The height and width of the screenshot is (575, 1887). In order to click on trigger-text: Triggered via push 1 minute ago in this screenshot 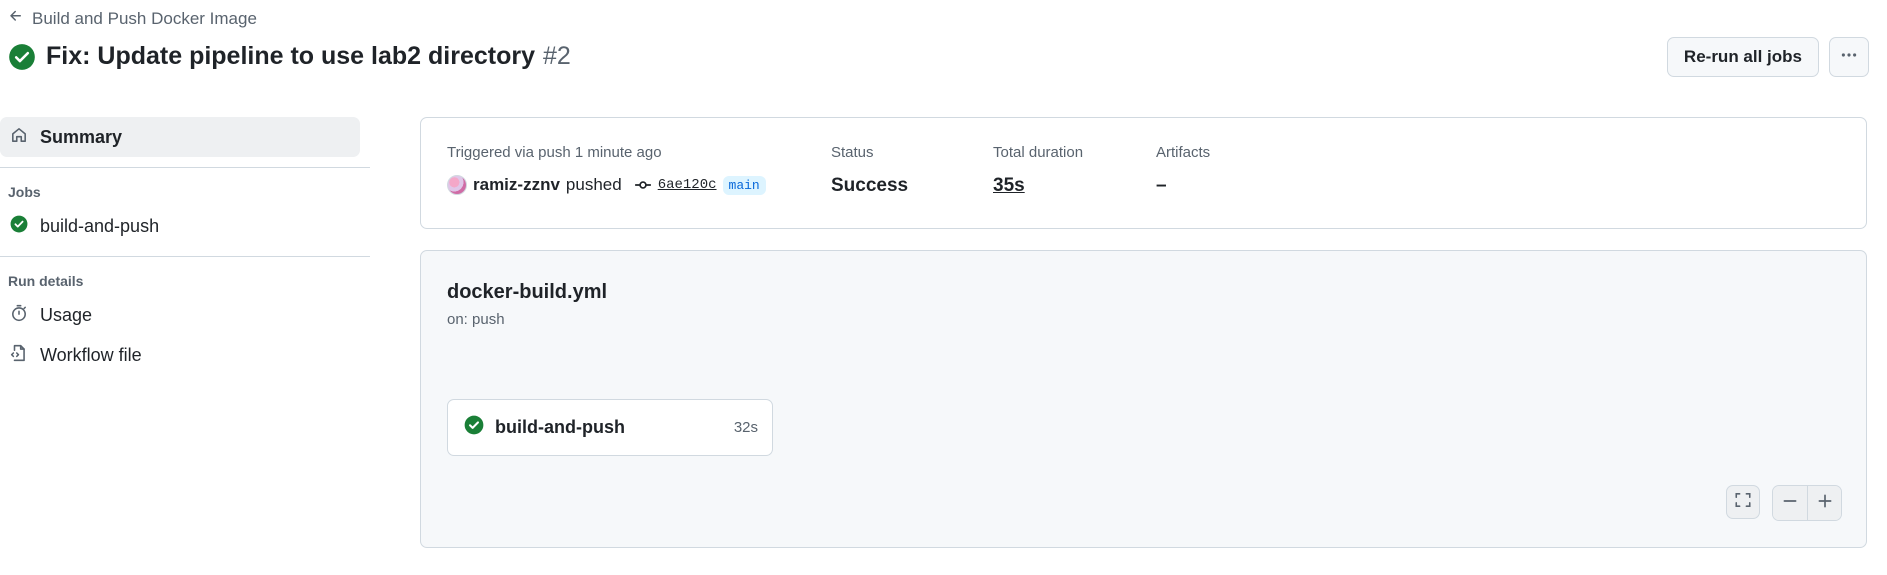, I will do `click(554, 152)`.